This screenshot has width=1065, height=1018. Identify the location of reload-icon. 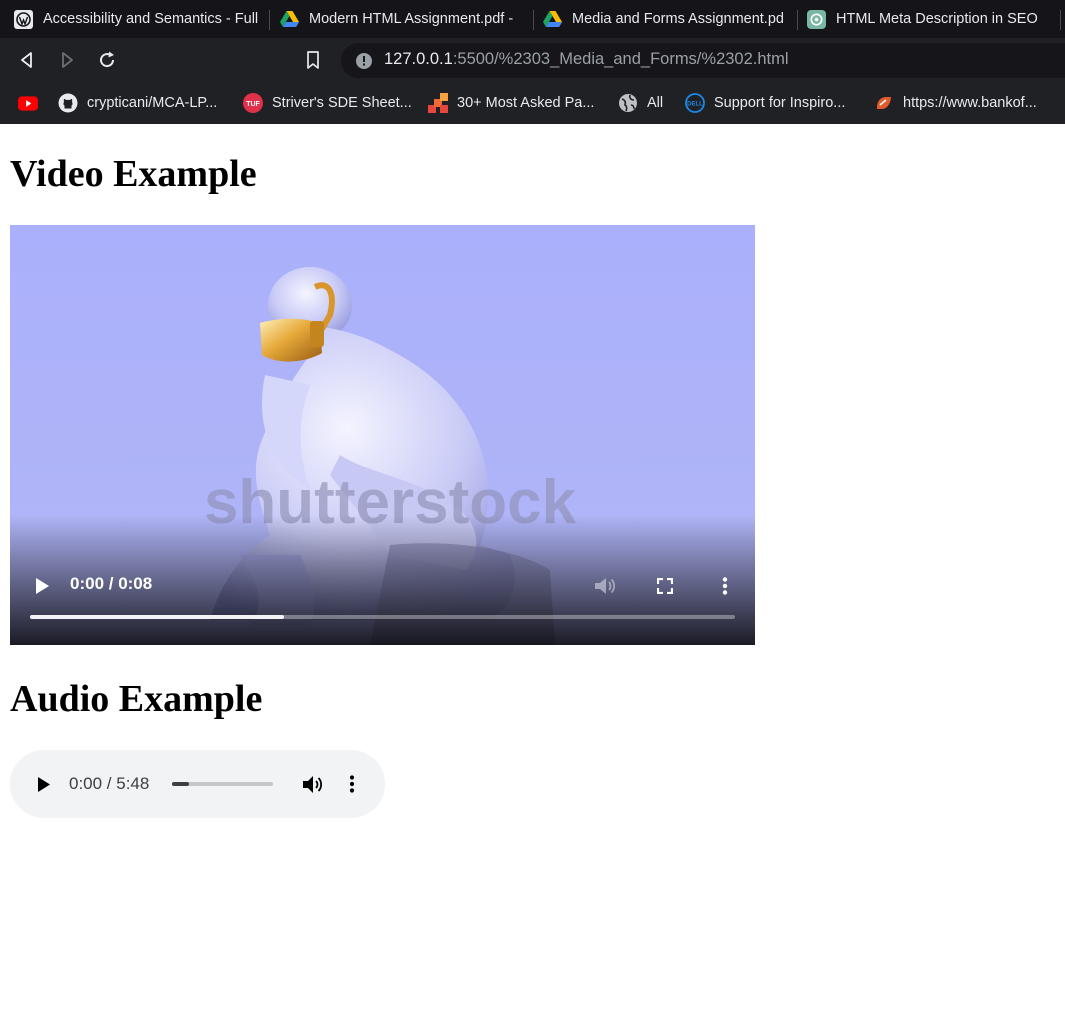
(107, 59).